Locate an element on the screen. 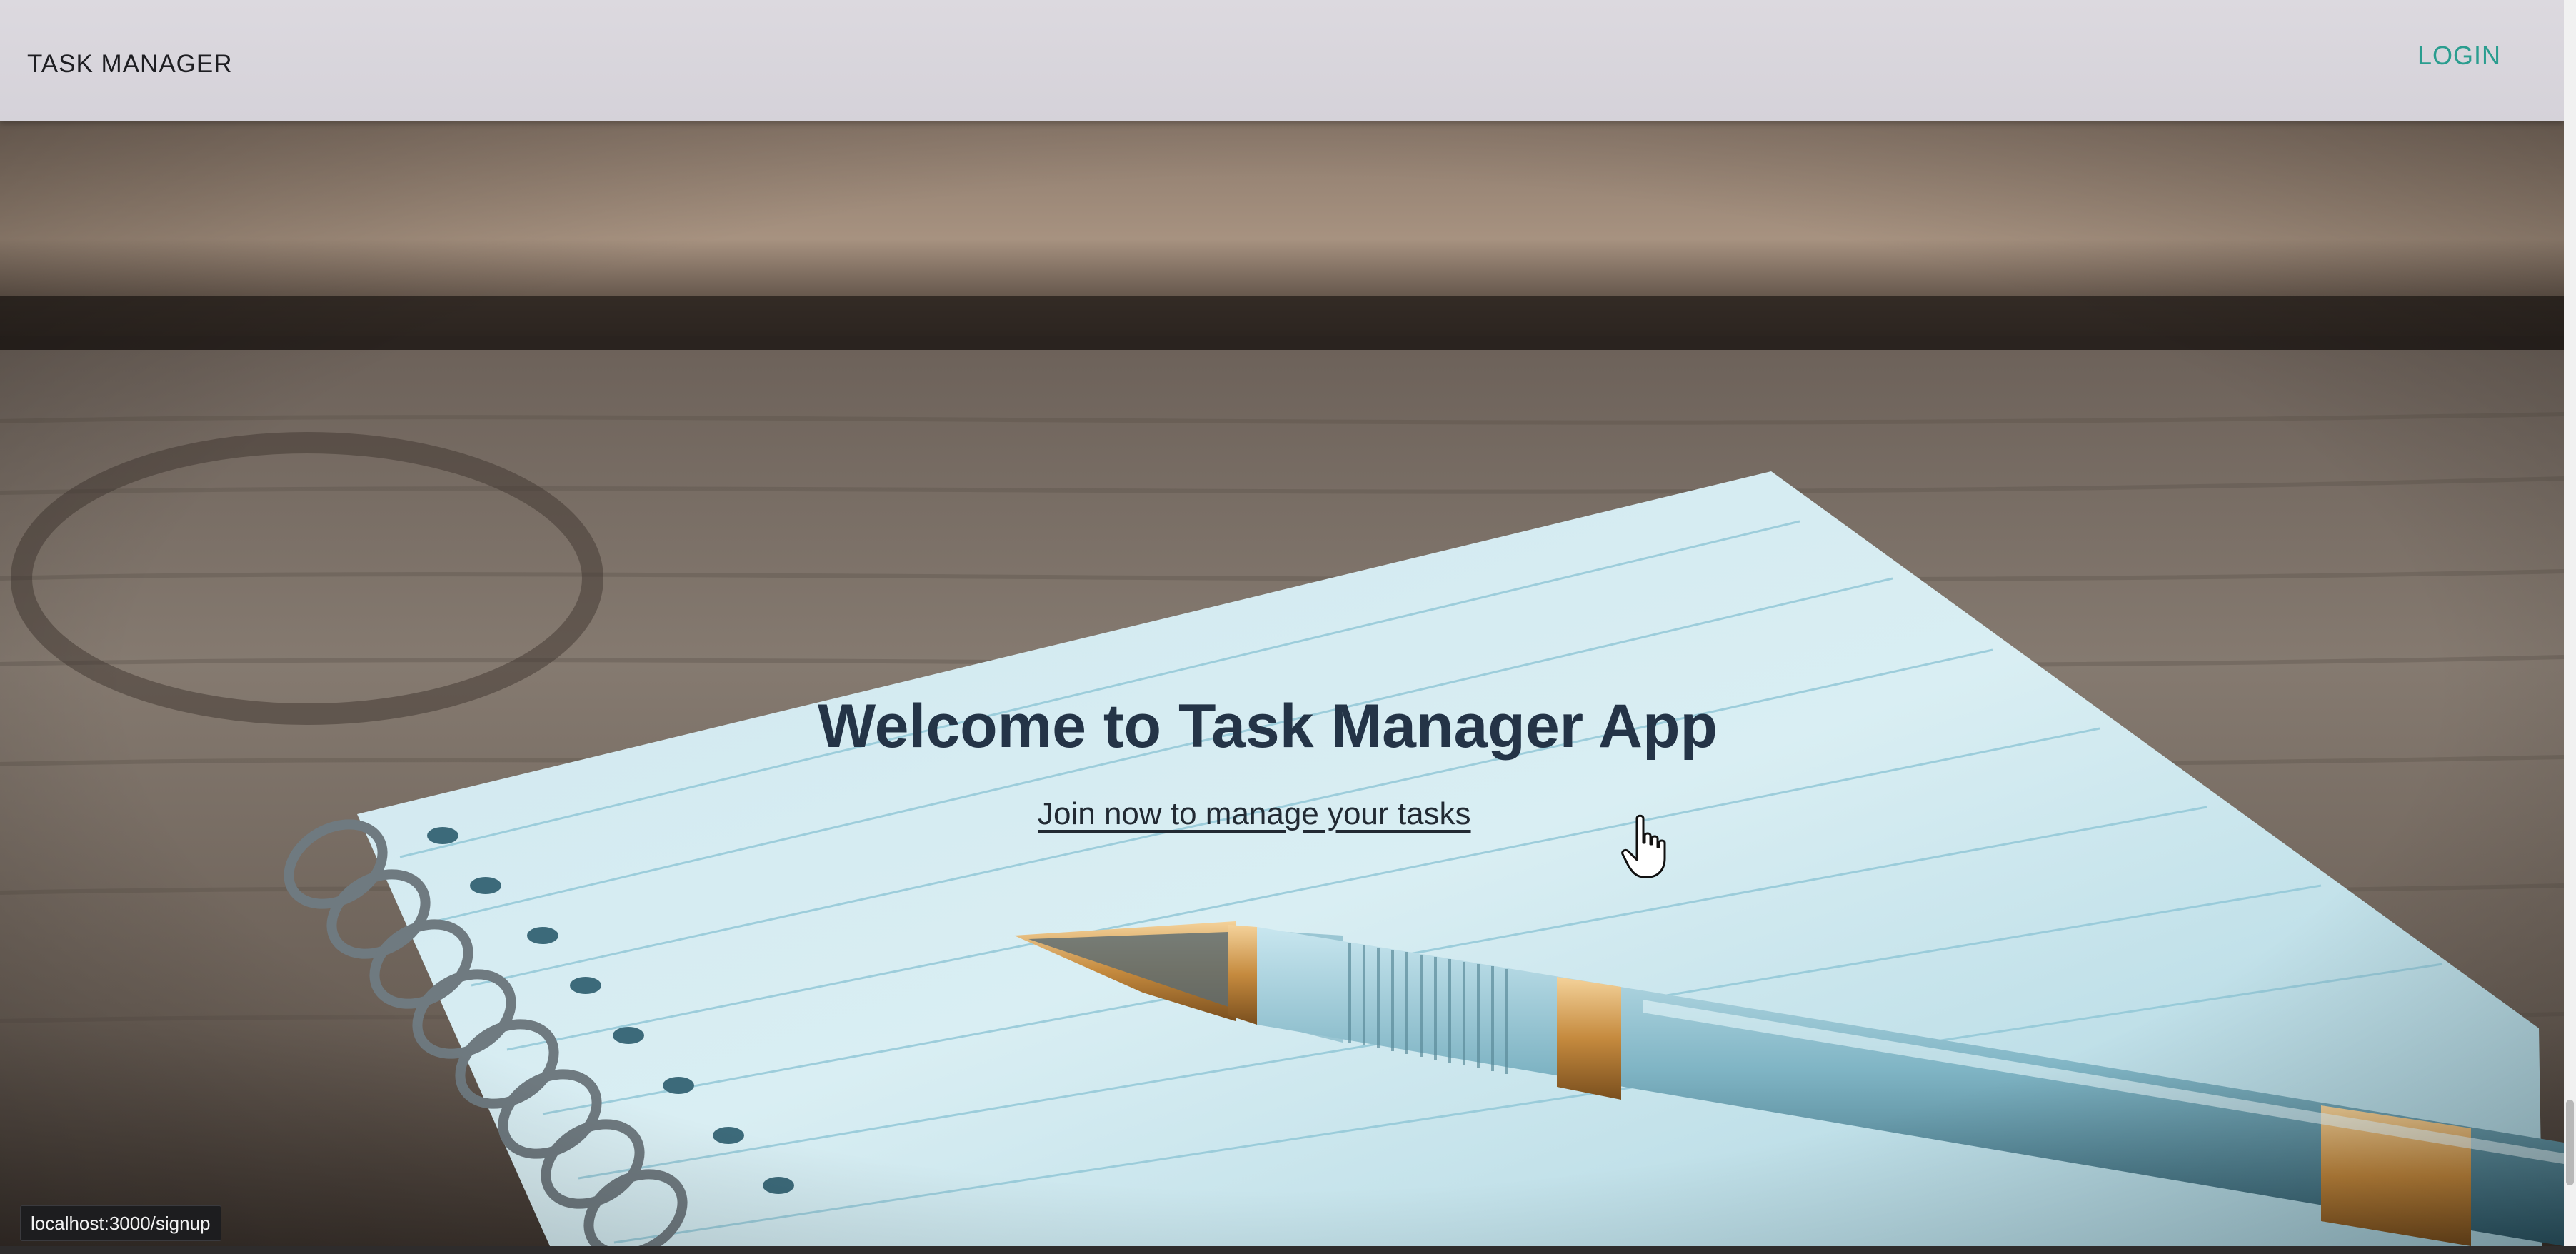 The image size is (2576, 1254). hand-pointer-icon is located at coordinates (1643, 846).